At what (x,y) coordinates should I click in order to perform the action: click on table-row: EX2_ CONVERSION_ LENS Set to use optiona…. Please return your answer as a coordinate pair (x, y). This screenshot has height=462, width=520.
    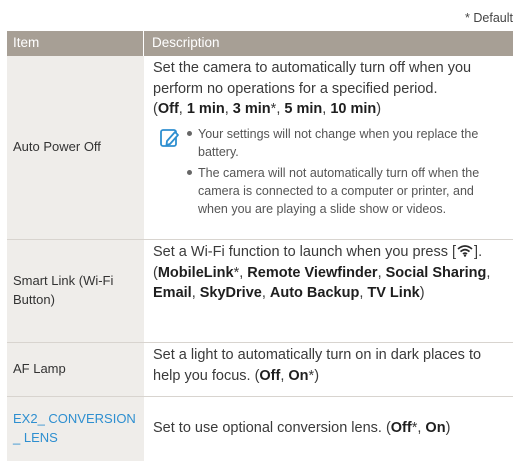
    Looking at the image, I should click on (260, 429).